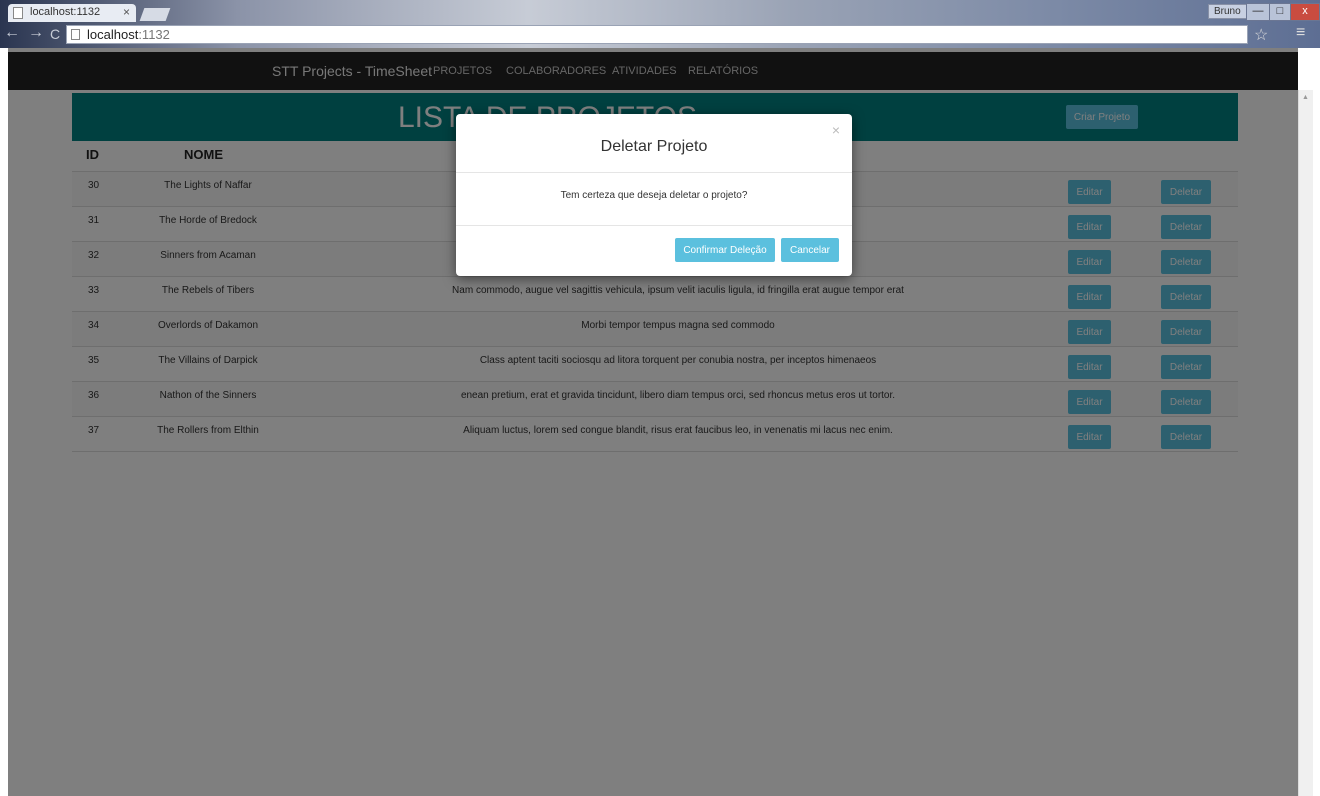 Image resolution: width=1320 pixels, height=796 pixels. I want to click on address-host: localhost, so click(113, 34).